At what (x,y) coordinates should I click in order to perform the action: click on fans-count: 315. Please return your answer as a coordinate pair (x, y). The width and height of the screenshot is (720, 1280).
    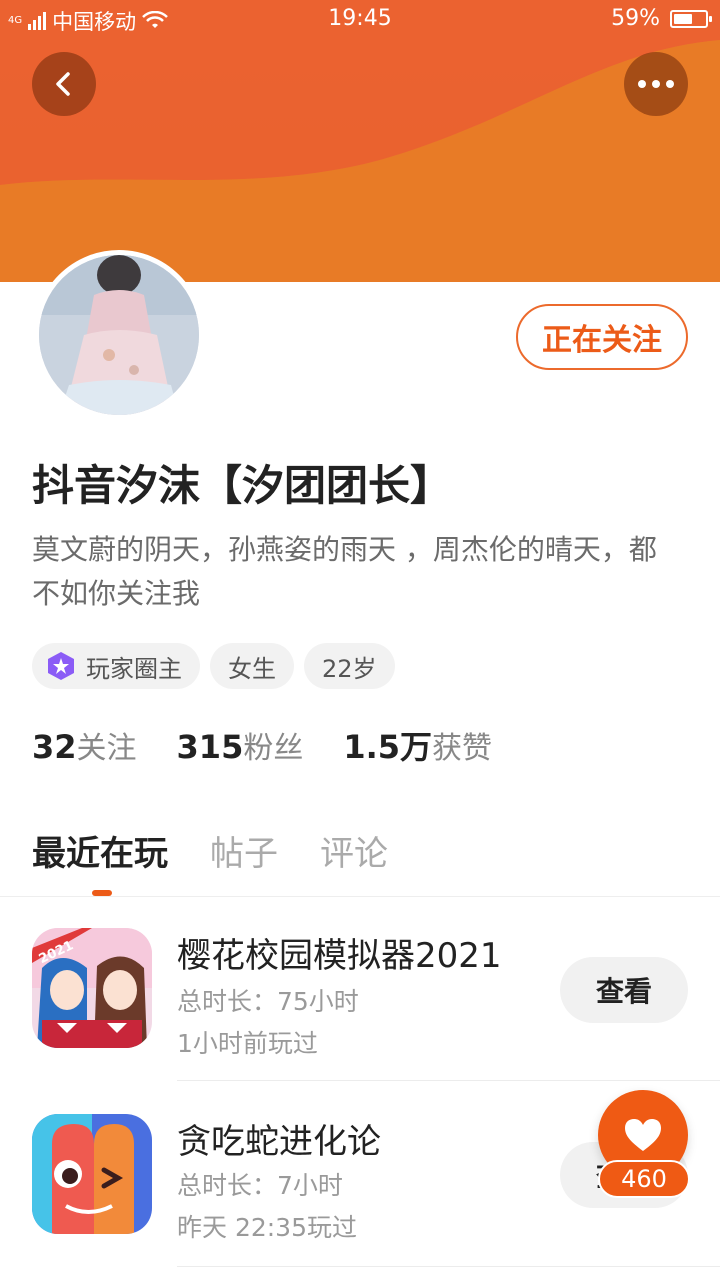
    Looking at the image, I should click on (210, 747).